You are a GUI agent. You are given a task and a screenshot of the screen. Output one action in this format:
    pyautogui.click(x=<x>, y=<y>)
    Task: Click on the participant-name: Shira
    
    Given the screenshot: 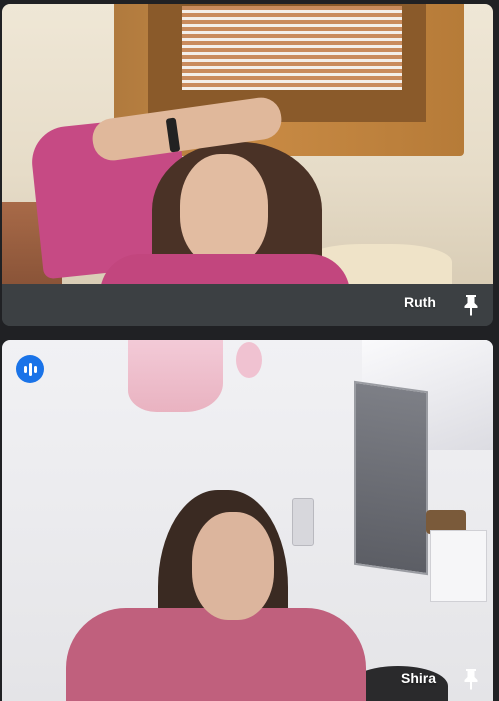 What is the action you would take?
    pyautogui.click(x=419, y=678)
    